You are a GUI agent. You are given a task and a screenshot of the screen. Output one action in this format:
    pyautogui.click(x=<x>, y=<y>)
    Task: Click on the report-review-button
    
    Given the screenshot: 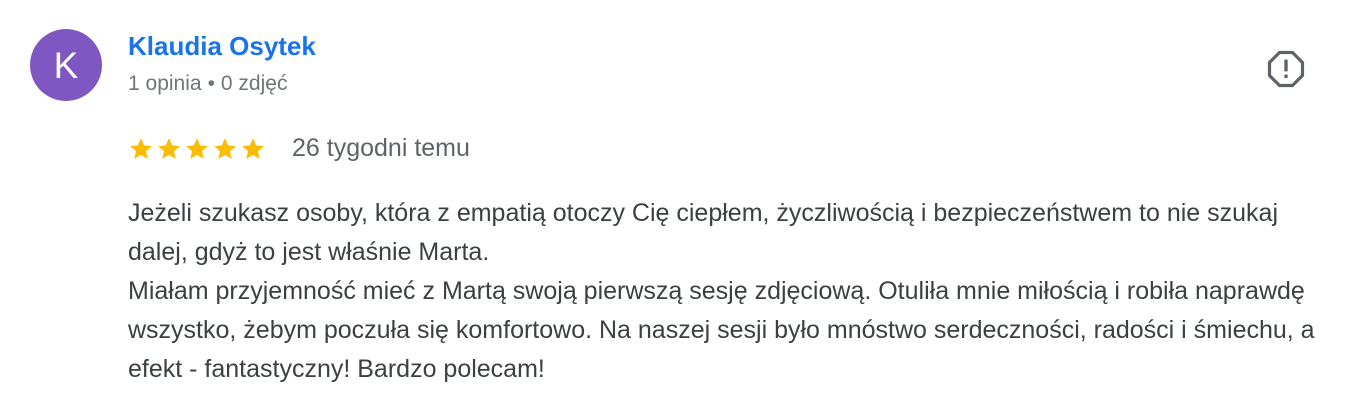 What is the action you would take?
    pyautogui.click(x=1286, y=69)
    